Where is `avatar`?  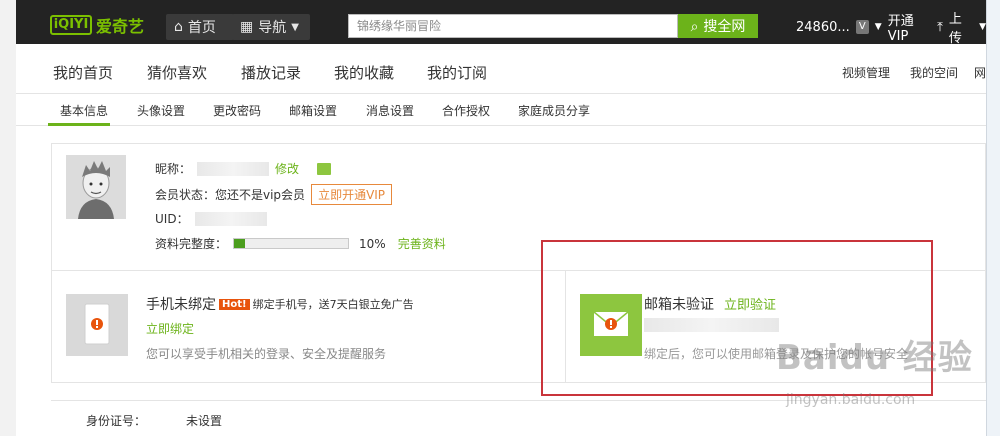 avatar is located at coordinates (96, 187).